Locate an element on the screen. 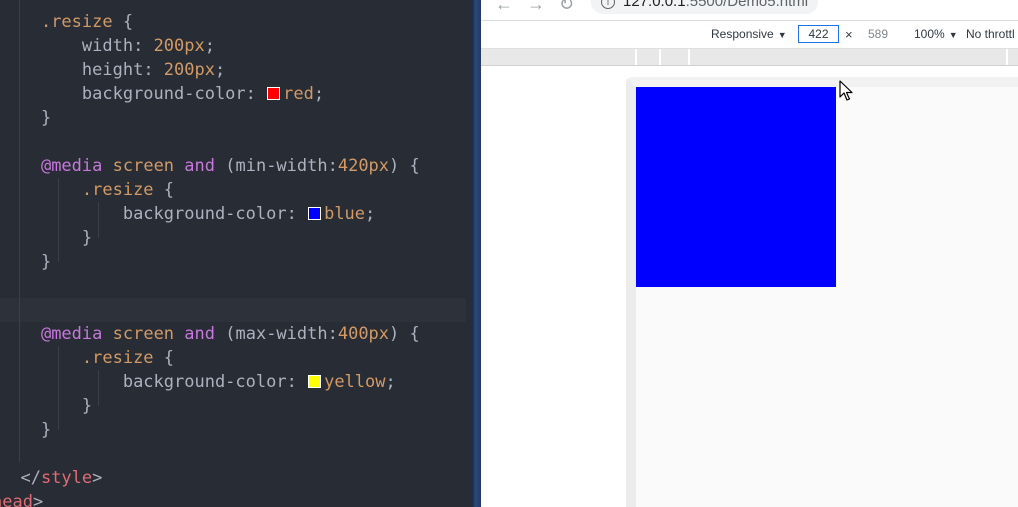  address-bar: ← → ↻ i 127.0.0.1:5500/Demo5.html is located at coordinates (749, 10).